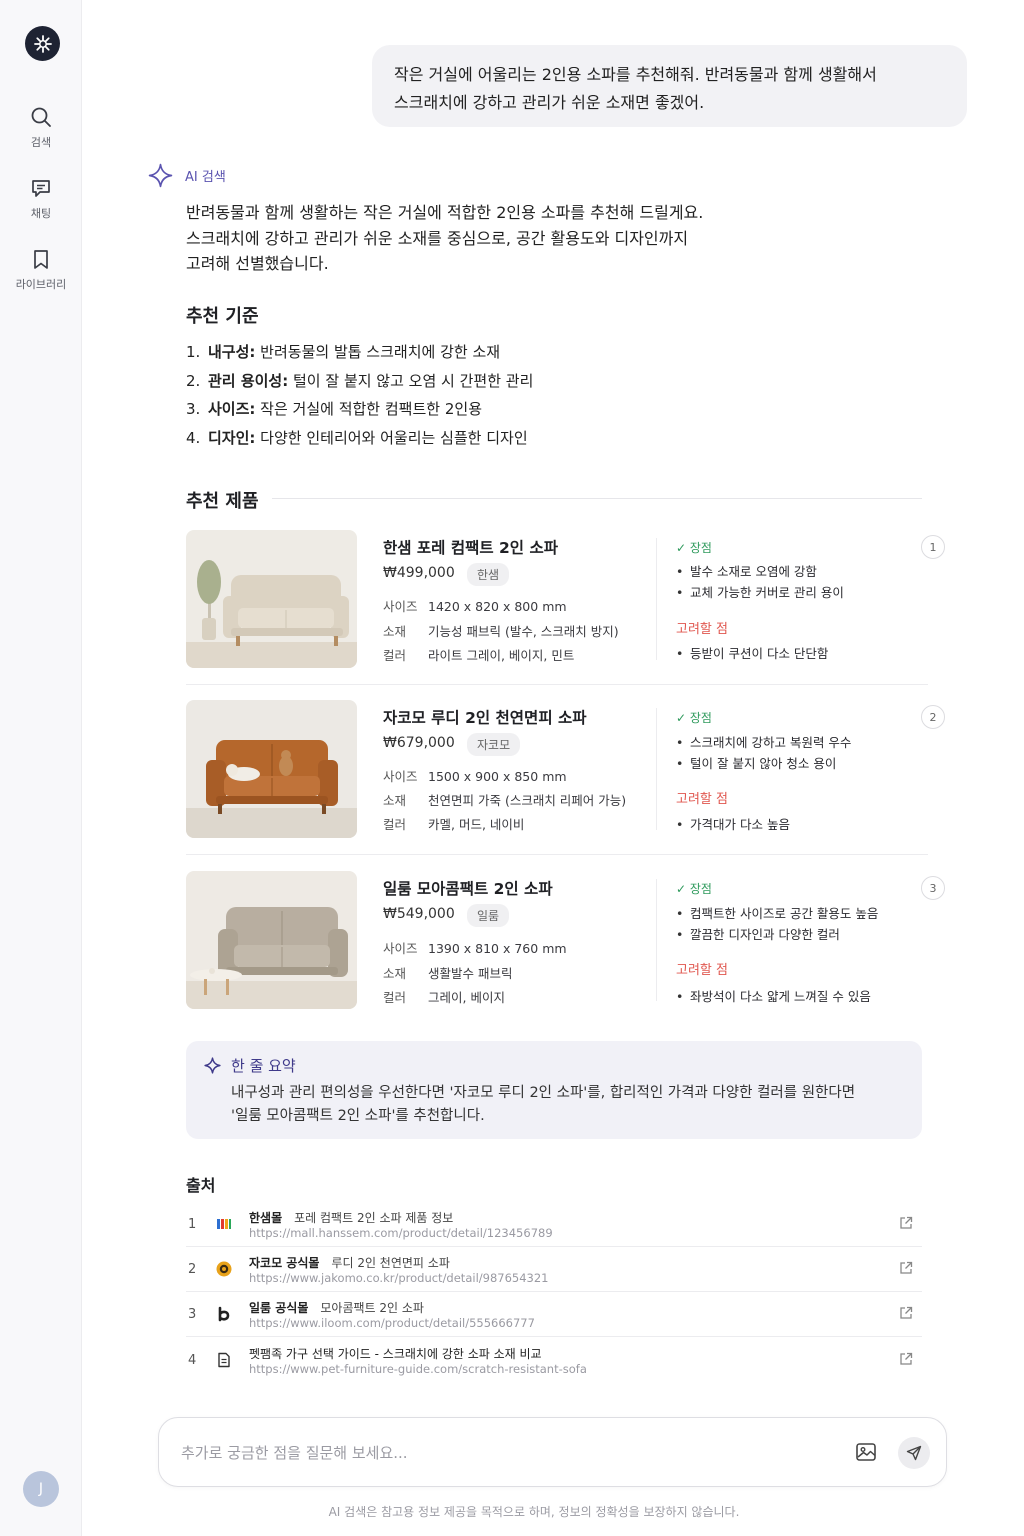 This screenshot has height=1536, width=1024. I want to click on pros-item: 스크래치에 강하고 복원력 우수, so click(763, 741).